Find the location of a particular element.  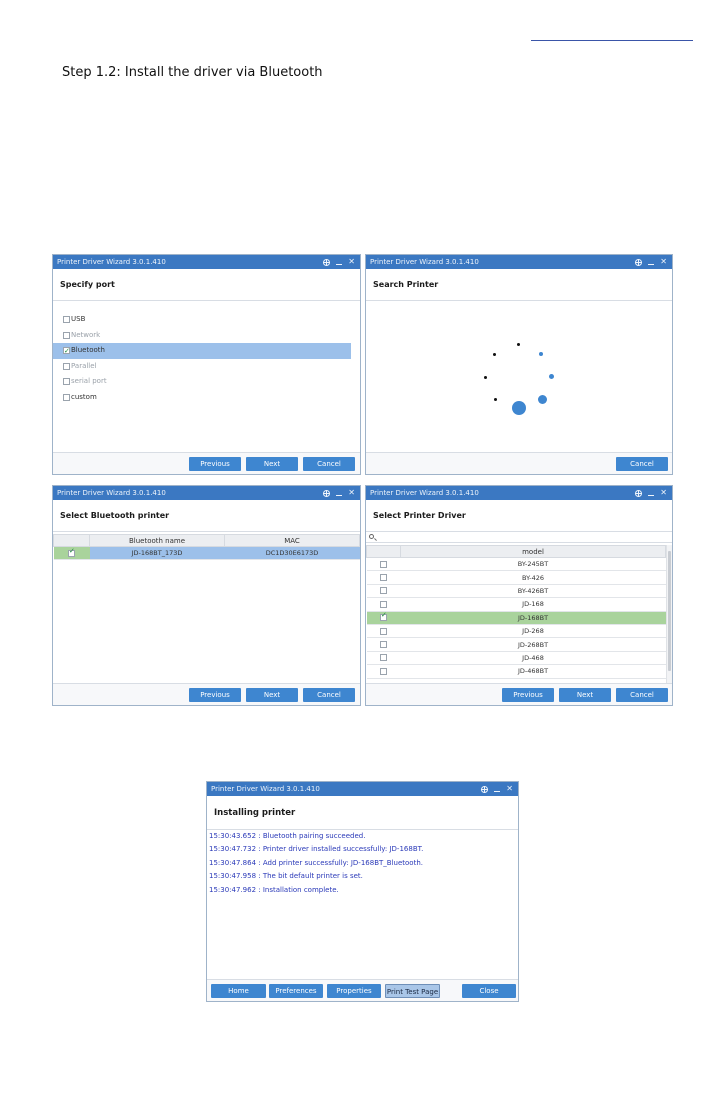

model-name-cell: BY-426 is located at coordinates (533, 577).